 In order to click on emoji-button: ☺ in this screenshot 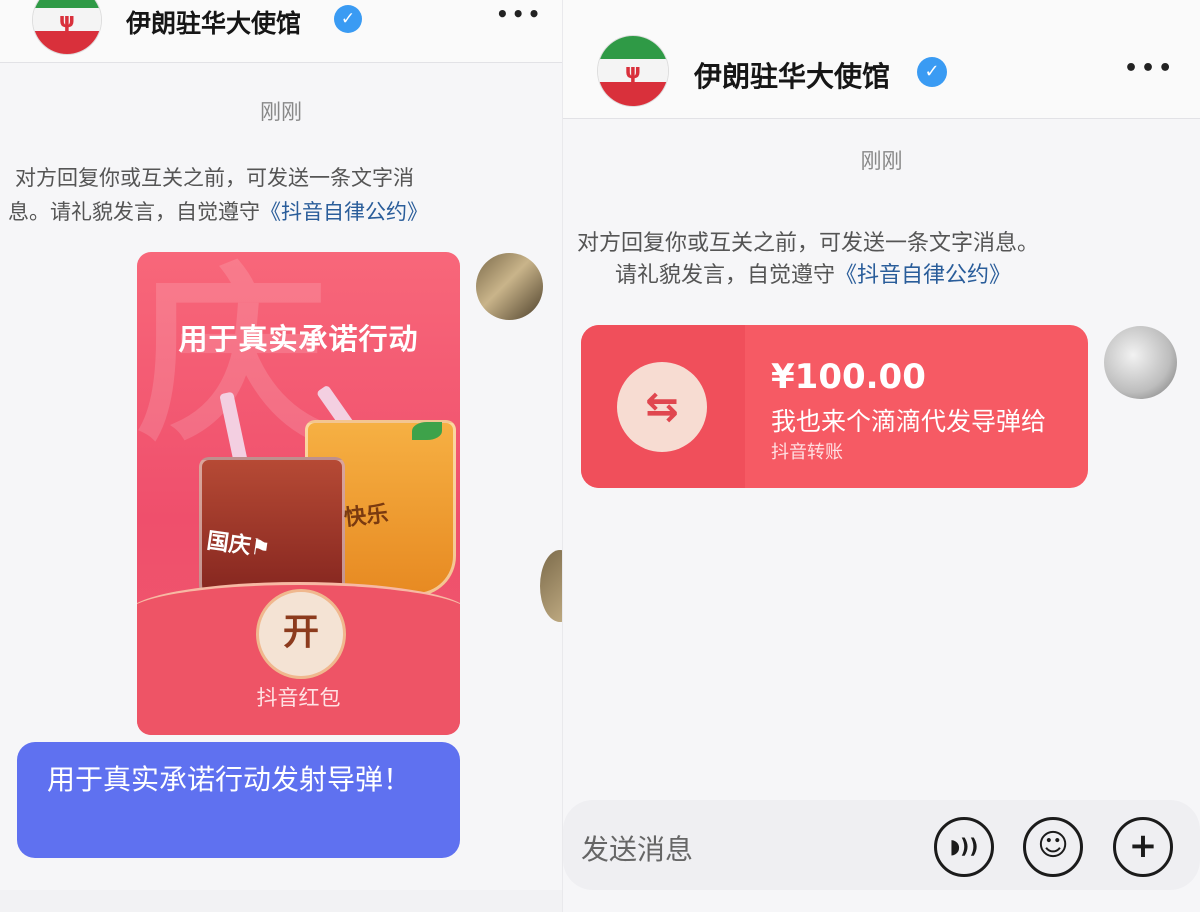, I will do `click(1053, 847)`.